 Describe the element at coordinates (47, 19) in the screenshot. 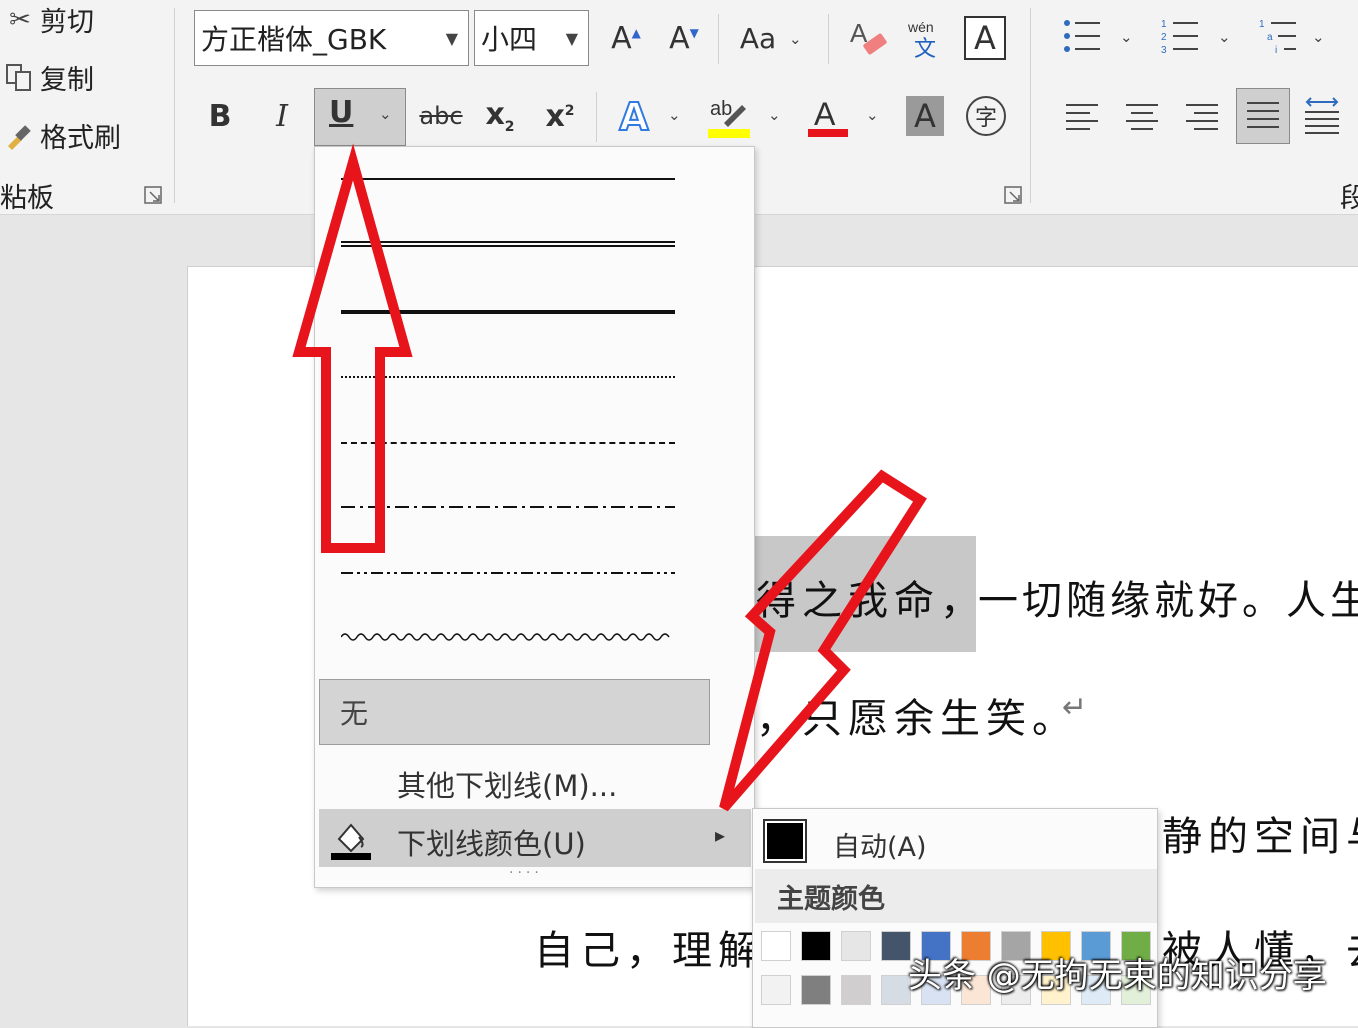

I see `cut-button: ✂ 剪切` at that location.